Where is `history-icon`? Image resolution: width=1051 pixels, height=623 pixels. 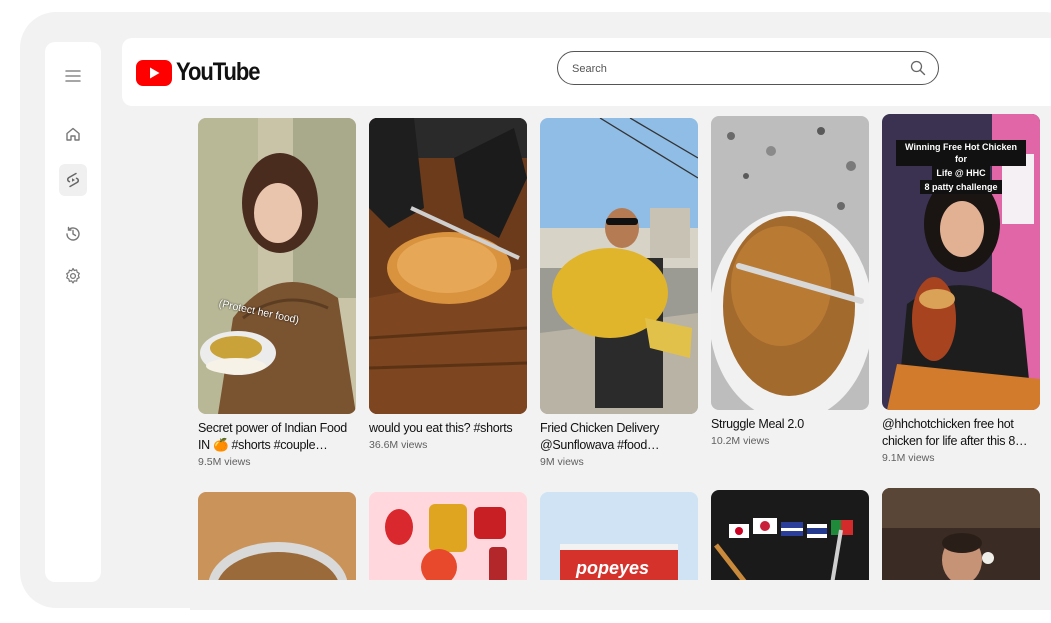 history-icon is located at coordinates (73, 234).